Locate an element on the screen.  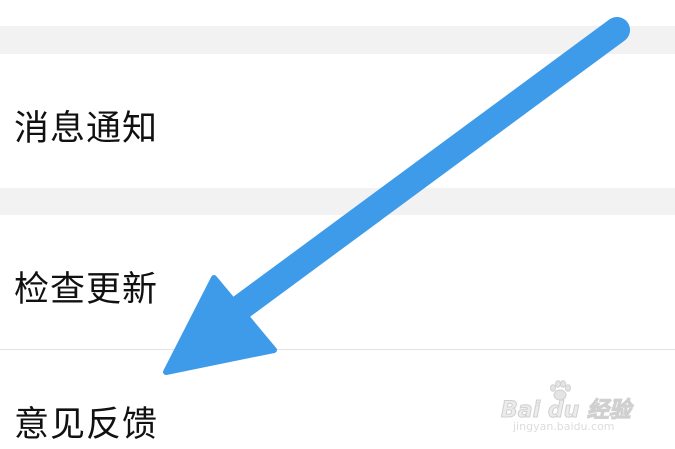
settings-item-label: 意见反馈 is located at coordinates (86, 425).